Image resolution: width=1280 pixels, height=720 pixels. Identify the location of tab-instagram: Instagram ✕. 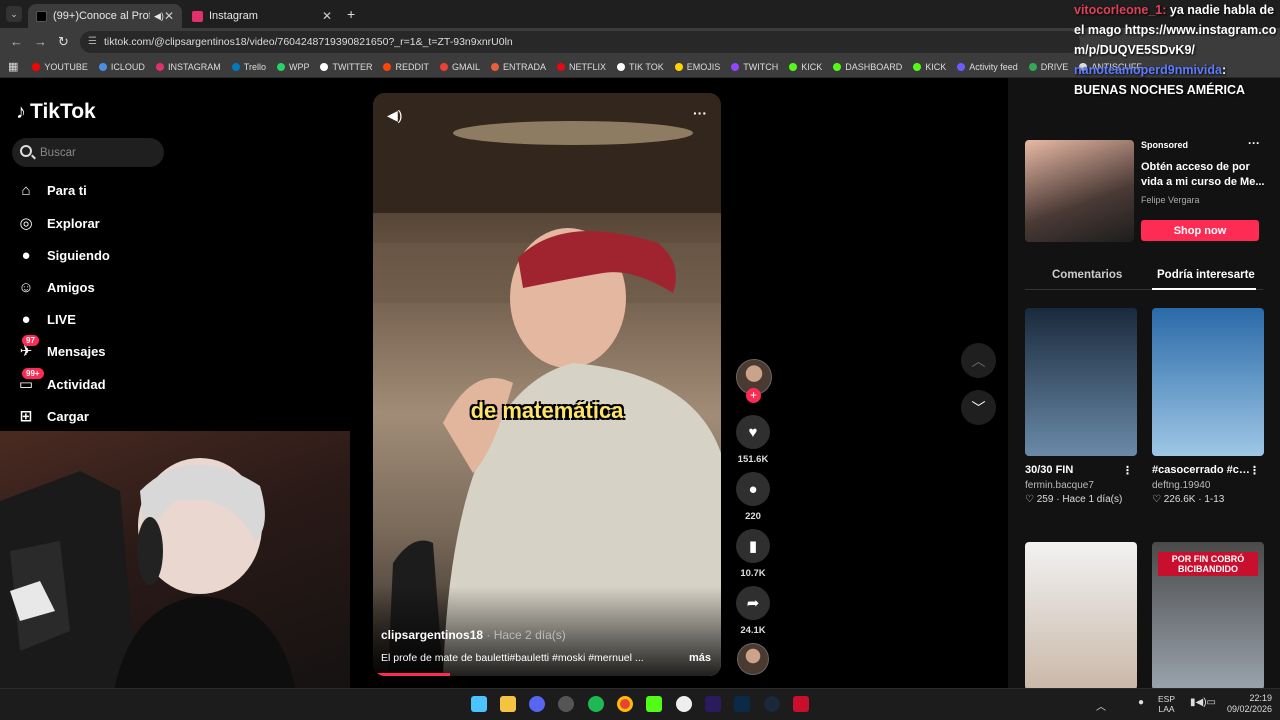
(262, 16).